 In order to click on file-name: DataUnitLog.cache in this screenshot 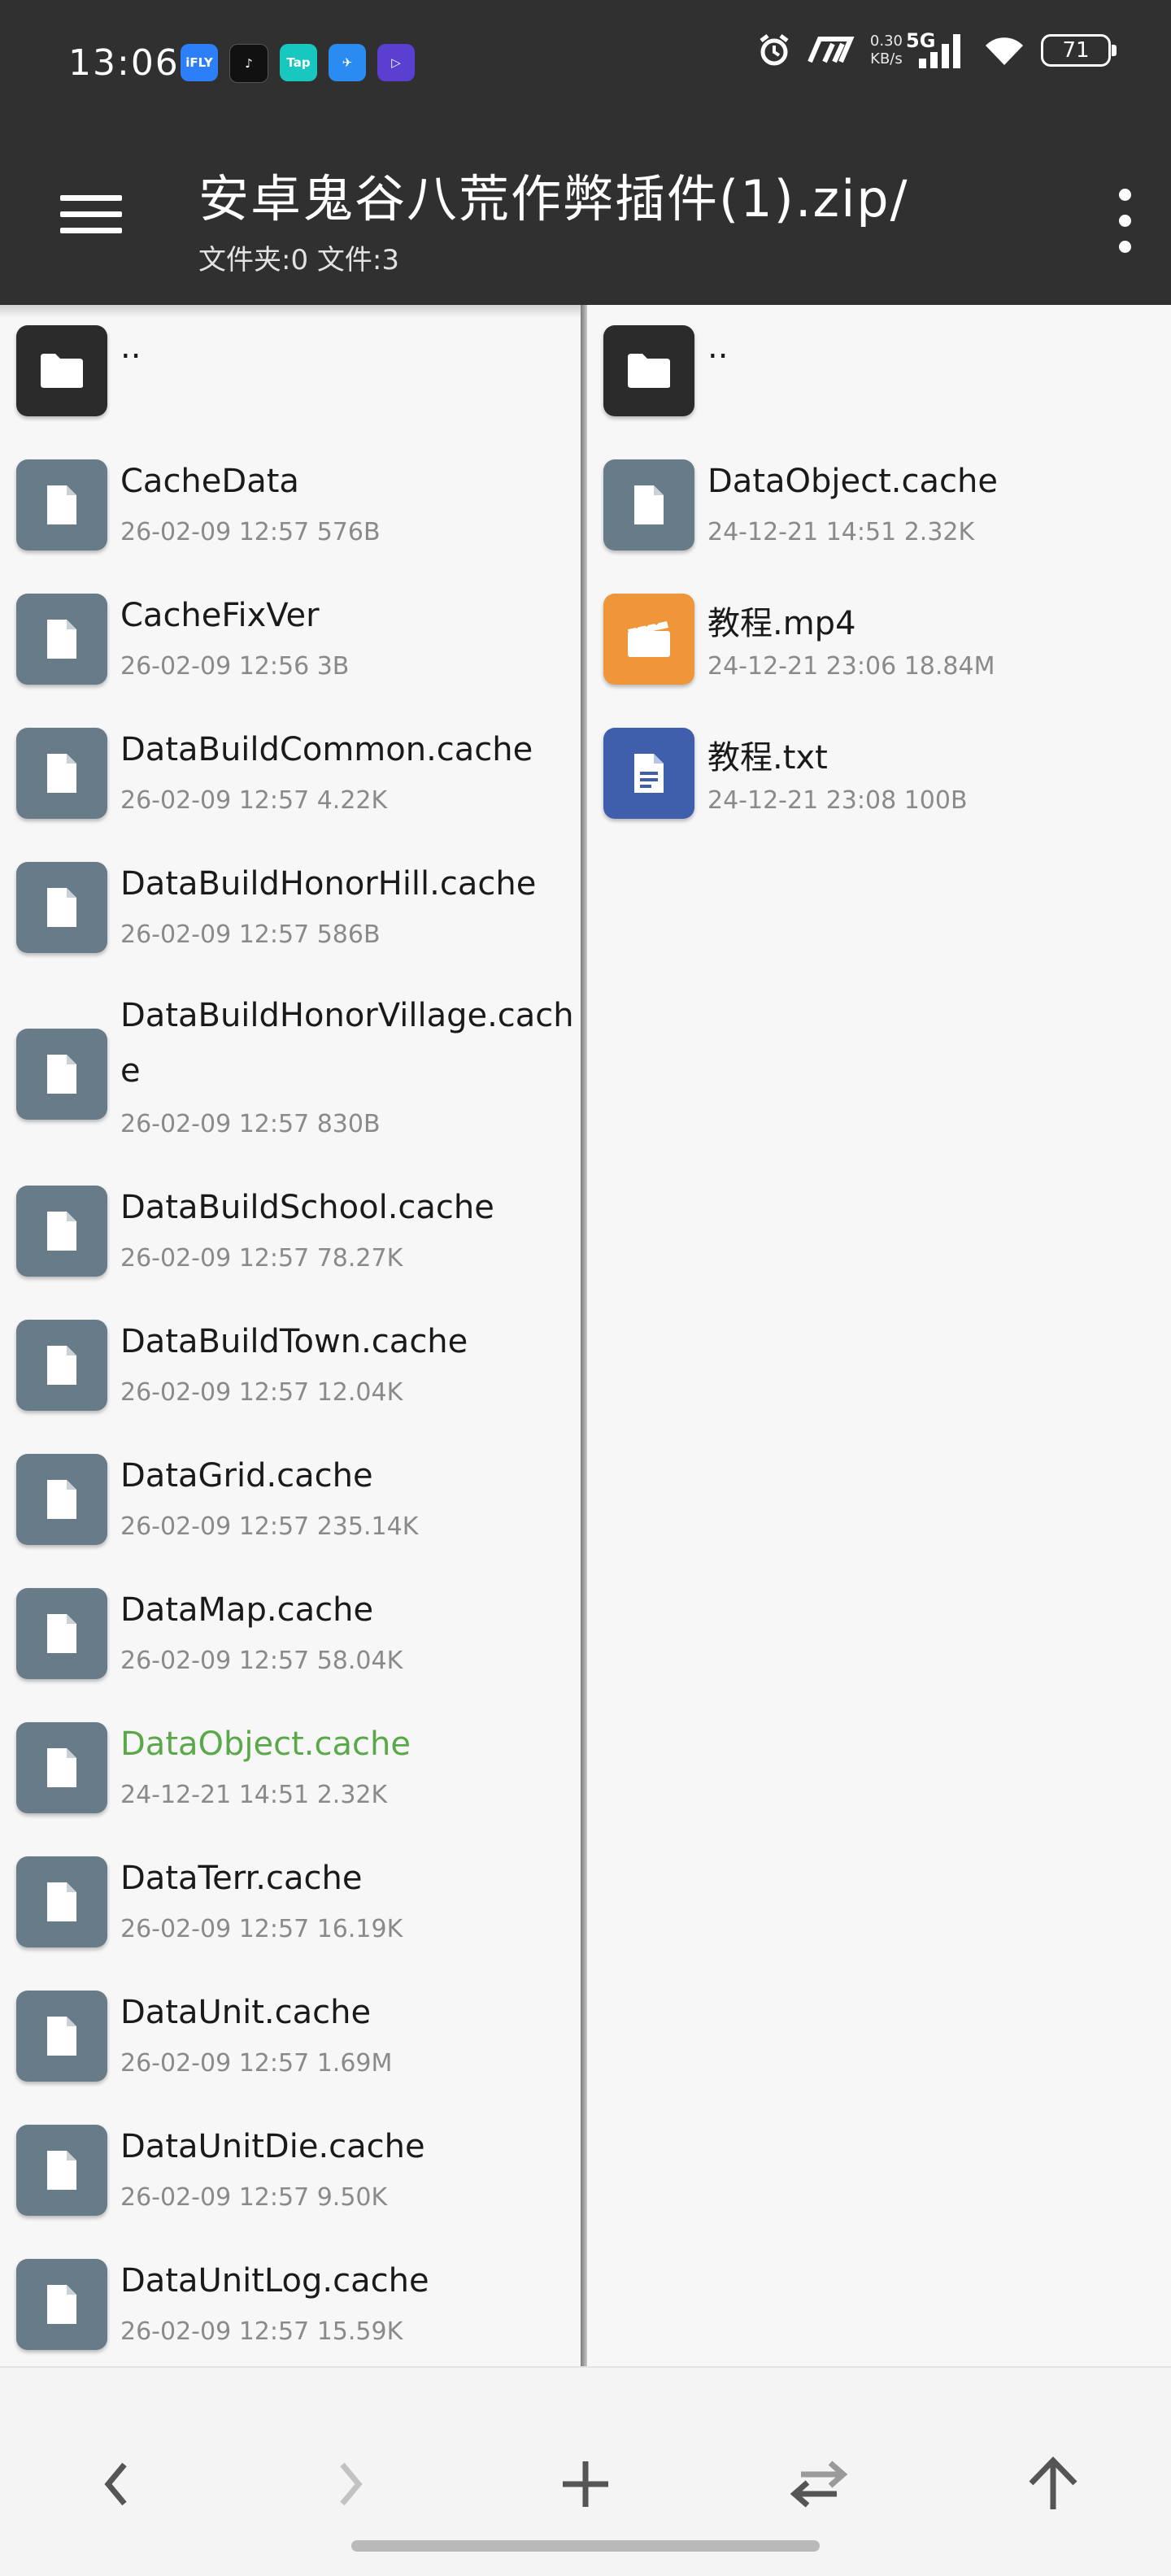, I will do `click(274, 2281)`.